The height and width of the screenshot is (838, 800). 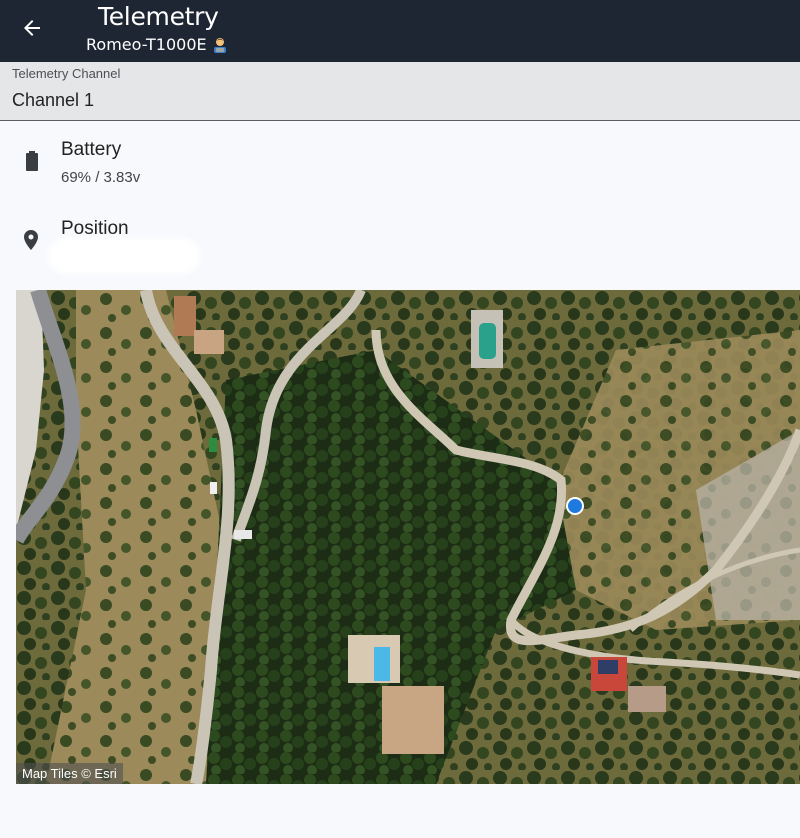 I want to click on node-subtitle: Romeo-T1000E, so click(x=157, y=45).